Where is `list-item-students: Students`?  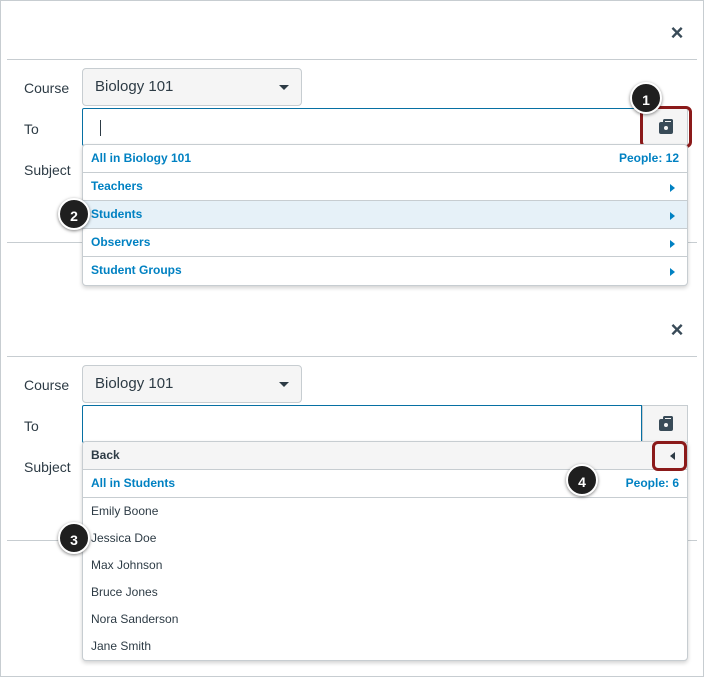
list-item-students: Students is located at coordinates (385, 215).